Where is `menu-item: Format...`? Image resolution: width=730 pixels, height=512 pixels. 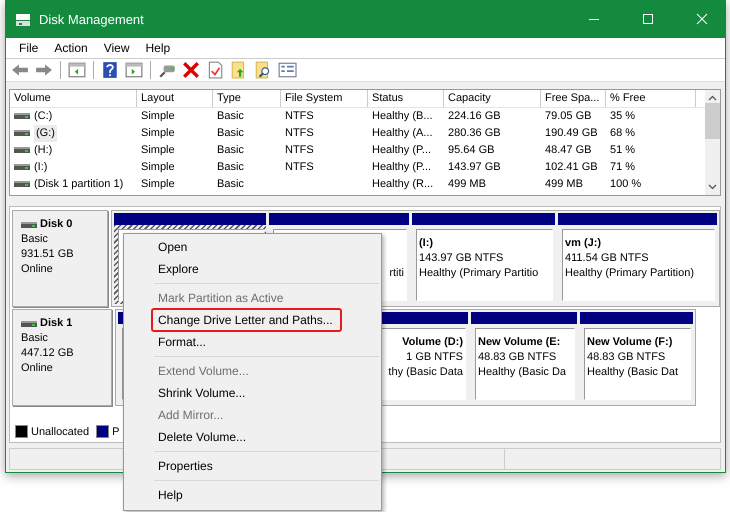
menu-item: Format... is located at coordinates (252, 342).